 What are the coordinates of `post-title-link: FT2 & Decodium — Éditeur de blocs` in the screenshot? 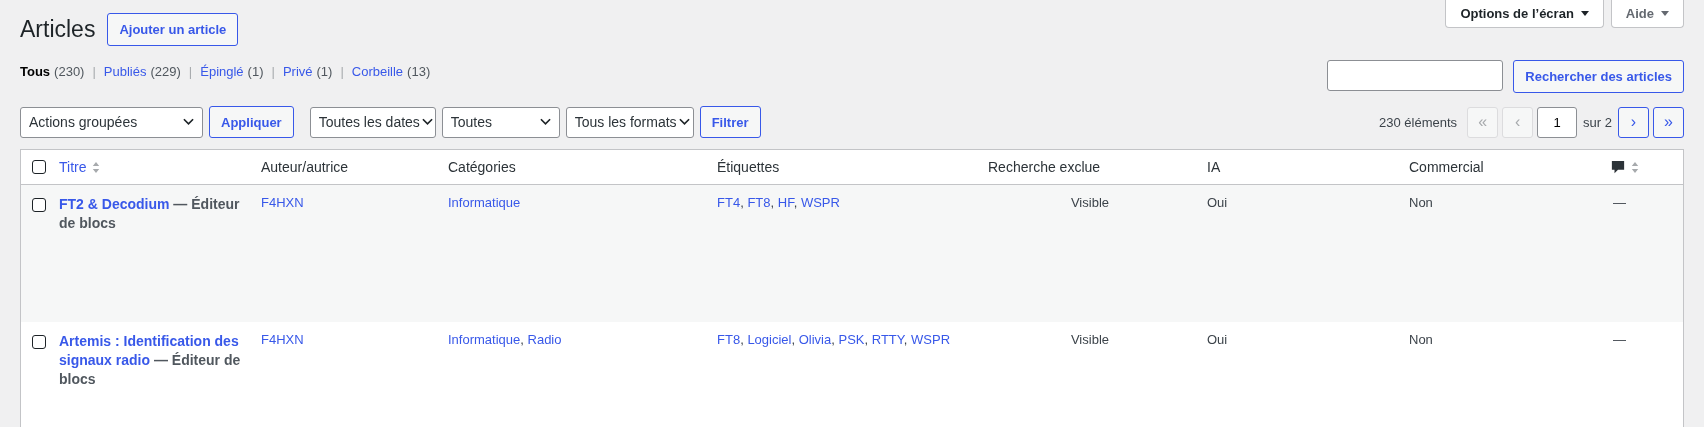 It's located at (154, 214).